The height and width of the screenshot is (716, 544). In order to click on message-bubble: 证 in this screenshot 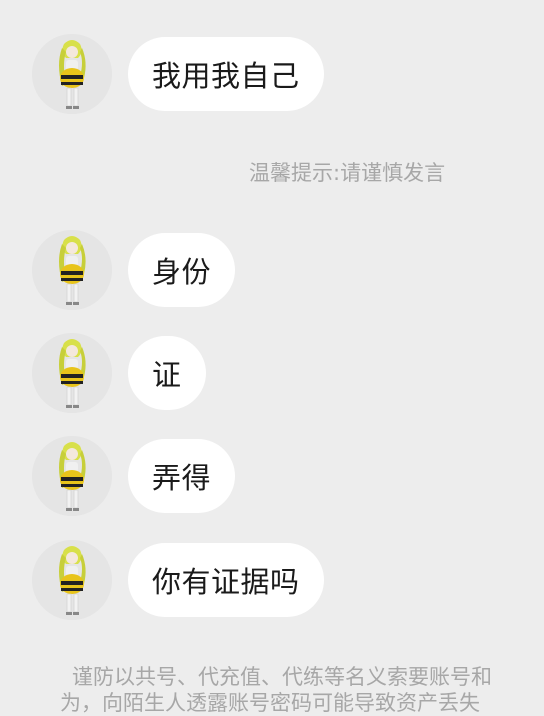, I will do `click(167, 373)`.